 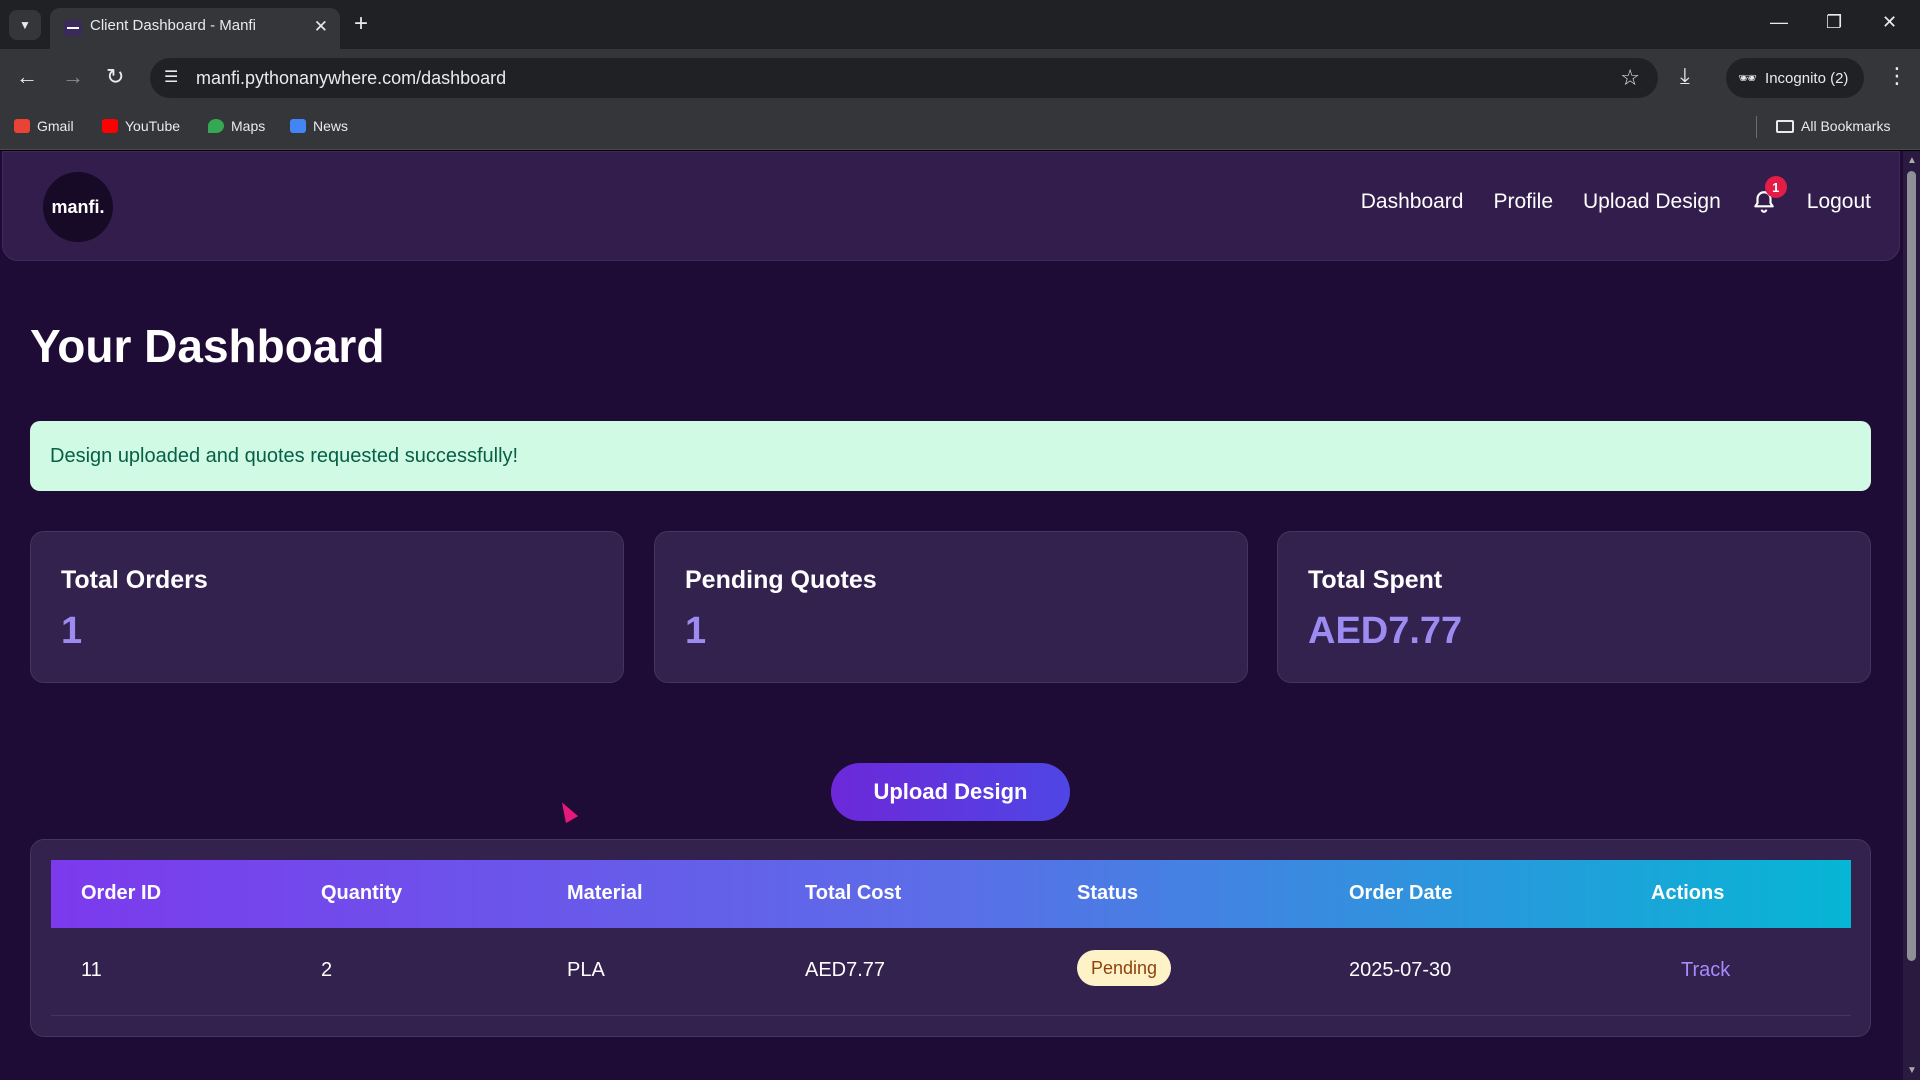 I want to click on folder-icon, so click(x=1785, y=126).